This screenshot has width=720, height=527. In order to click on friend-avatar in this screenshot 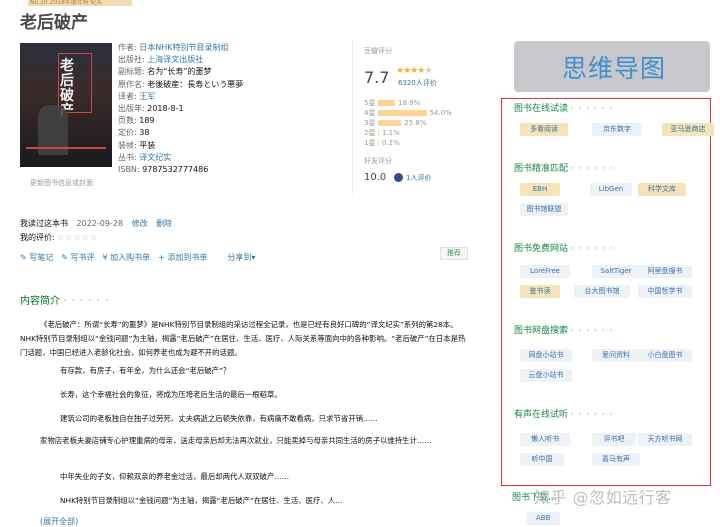, I will do `click(398, 177)`.